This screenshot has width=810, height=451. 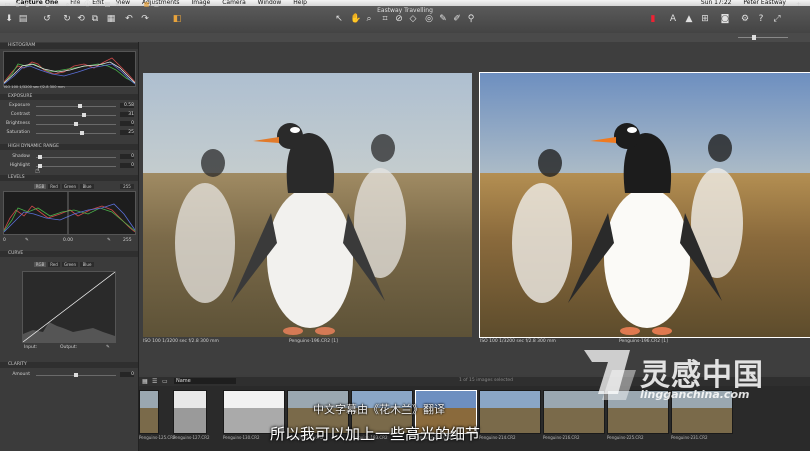 I want to click on levels-header: LEVELS, so click(x=69, y=178).